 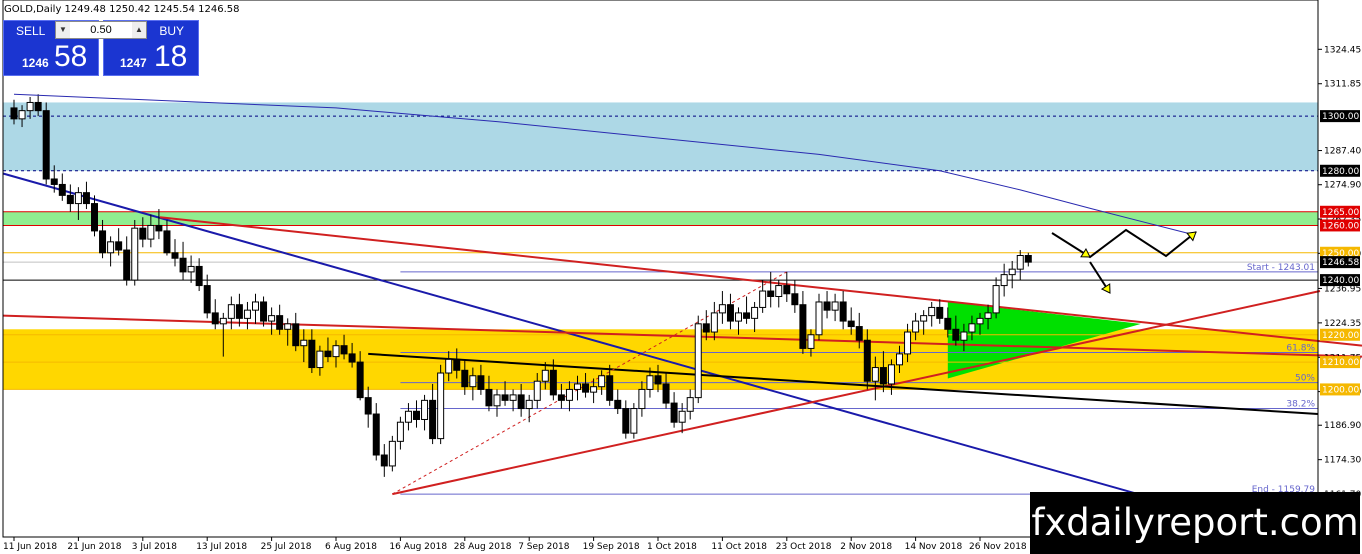 What do you see at coordinates (1300, 405) in the screenshot?
I see `fib-label: 38.2%` at bounding box center [1300, 405].